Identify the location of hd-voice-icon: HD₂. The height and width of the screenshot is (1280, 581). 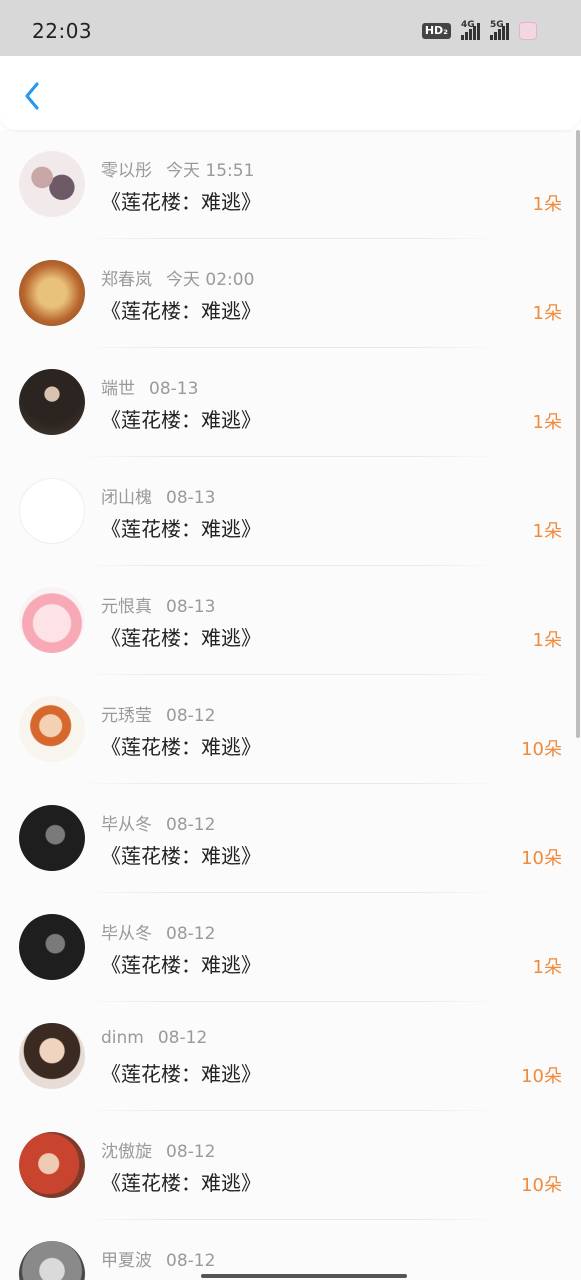
(436, 31).